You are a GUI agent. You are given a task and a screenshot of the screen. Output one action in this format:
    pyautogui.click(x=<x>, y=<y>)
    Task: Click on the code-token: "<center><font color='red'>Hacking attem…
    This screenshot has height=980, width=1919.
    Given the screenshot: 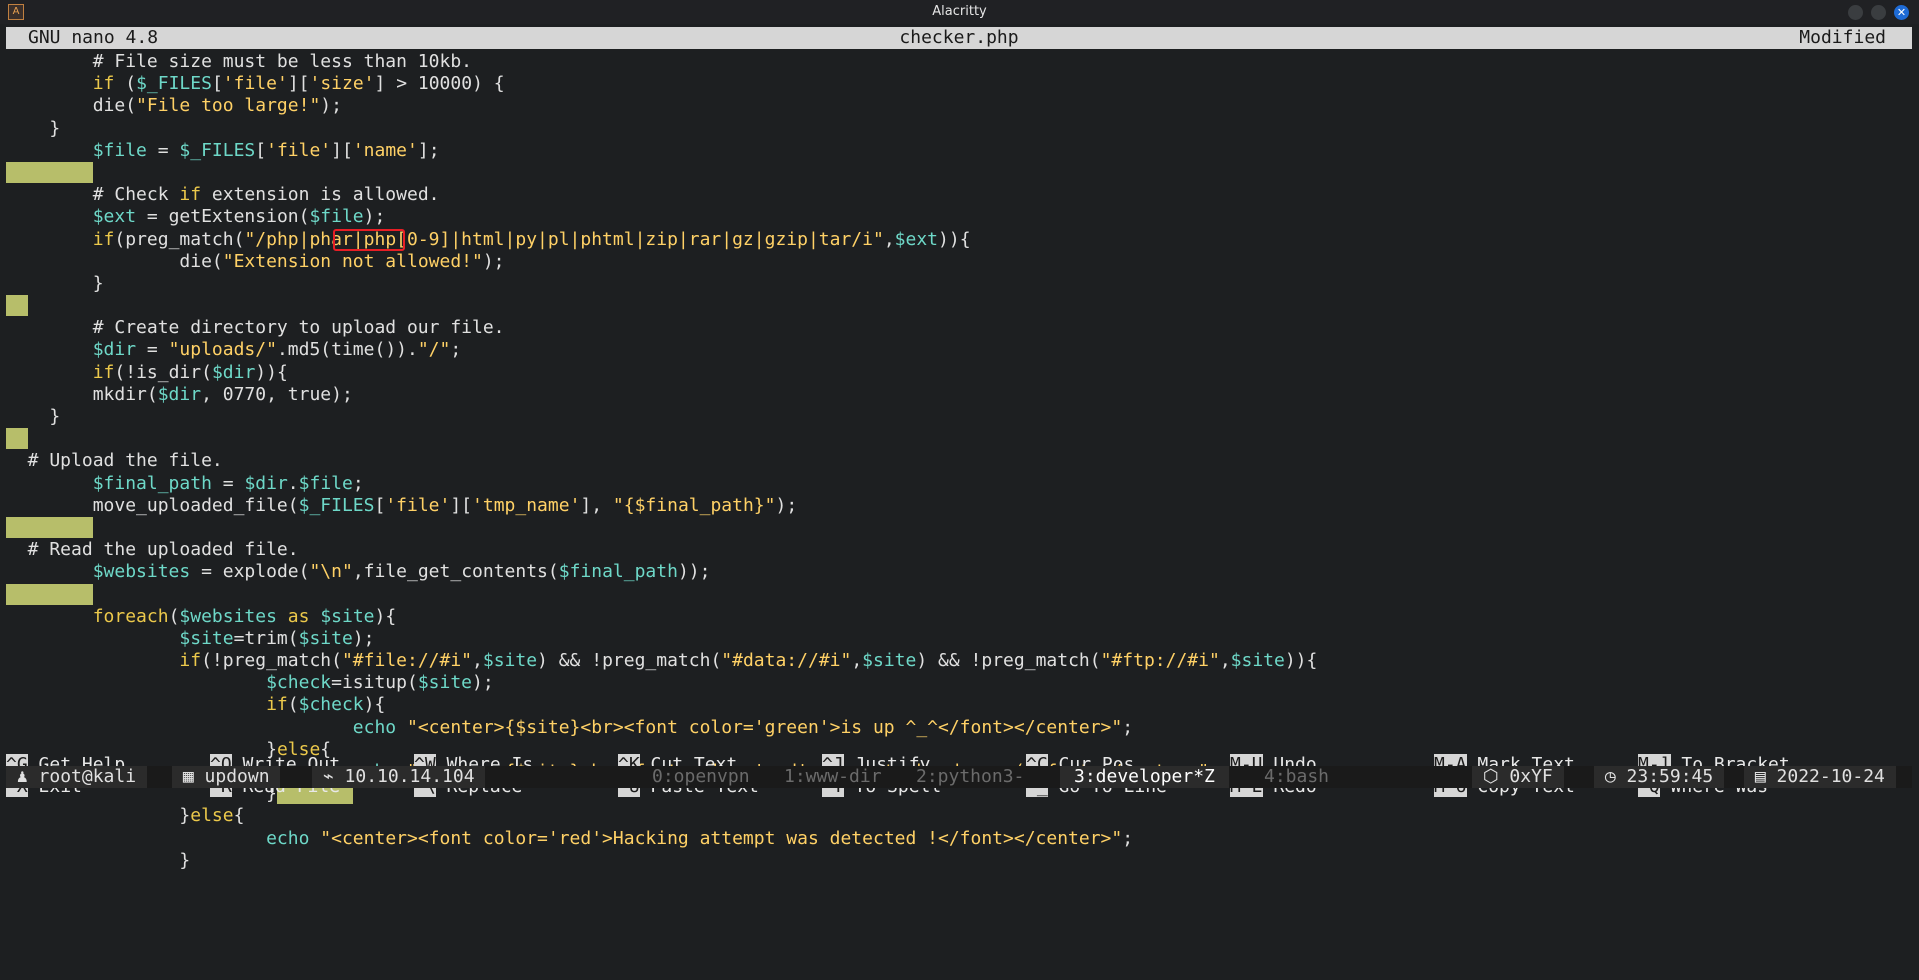 What is the action you would take?
    pyautogui.click(x=721, y=838)
    